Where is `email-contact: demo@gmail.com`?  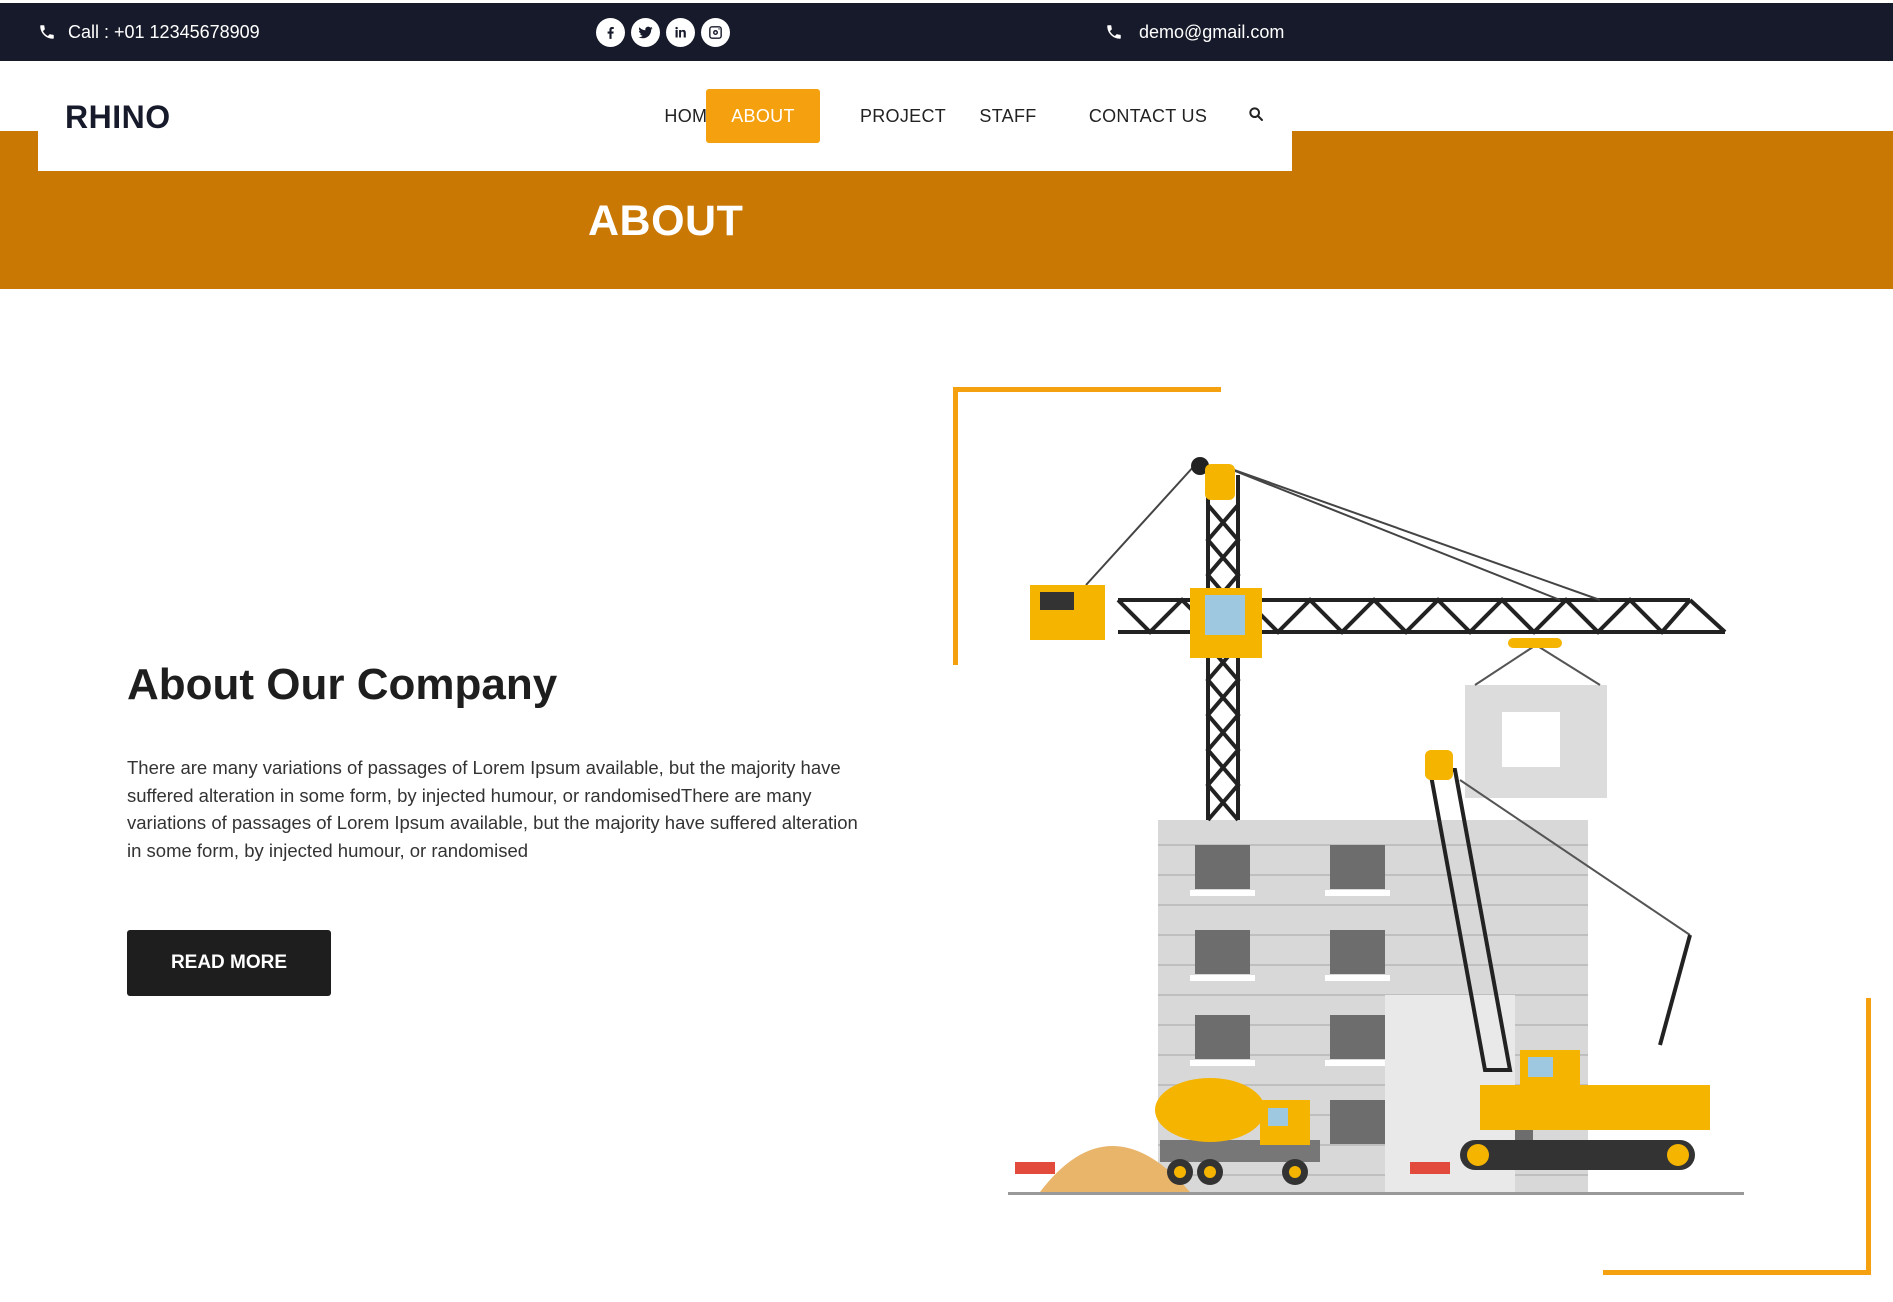 email-contact: demo@gmail.com is located at coordinates (1194, 32).